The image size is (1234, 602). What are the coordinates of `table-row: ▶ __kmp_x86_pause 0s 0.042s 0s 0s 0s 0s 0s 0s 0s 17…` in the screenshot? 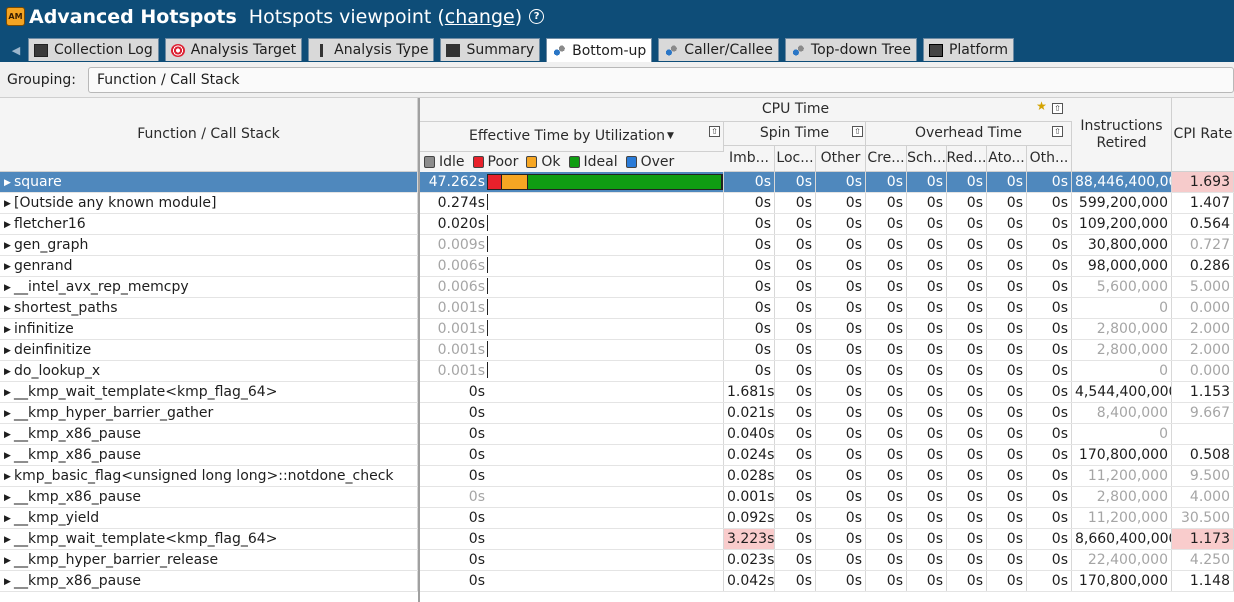 It's located at (617, 581).